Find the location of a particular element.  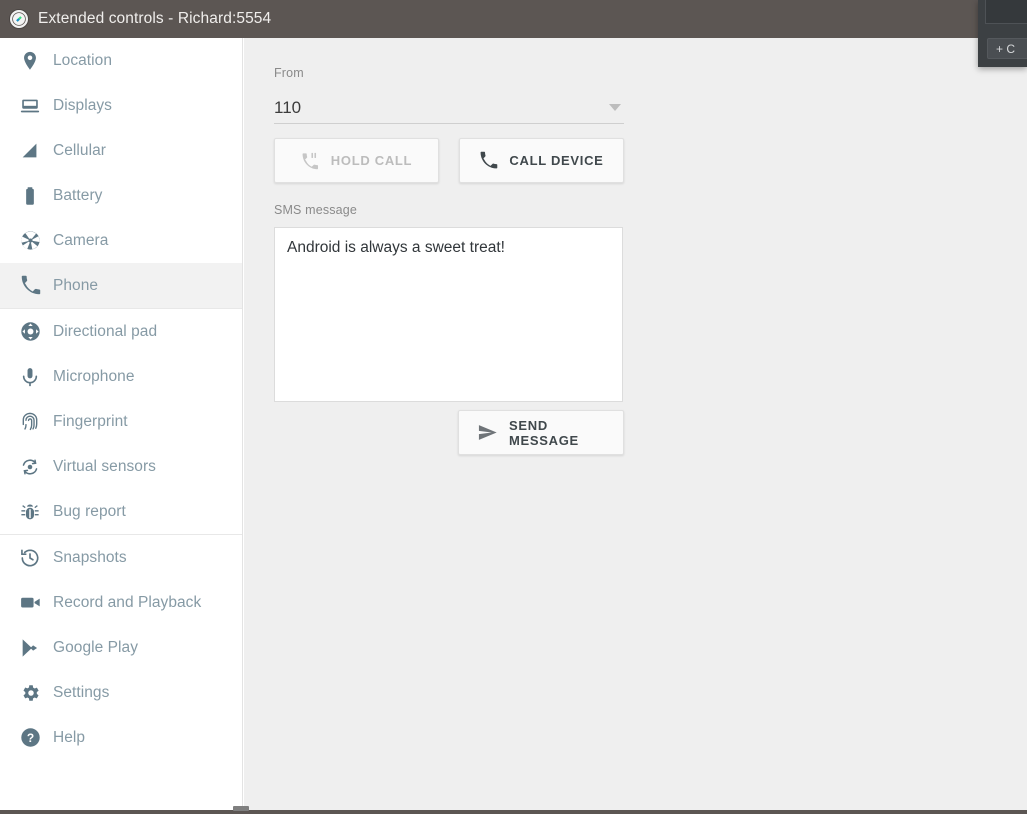

add-button-label: + C is located at coordinates (1006, 48).